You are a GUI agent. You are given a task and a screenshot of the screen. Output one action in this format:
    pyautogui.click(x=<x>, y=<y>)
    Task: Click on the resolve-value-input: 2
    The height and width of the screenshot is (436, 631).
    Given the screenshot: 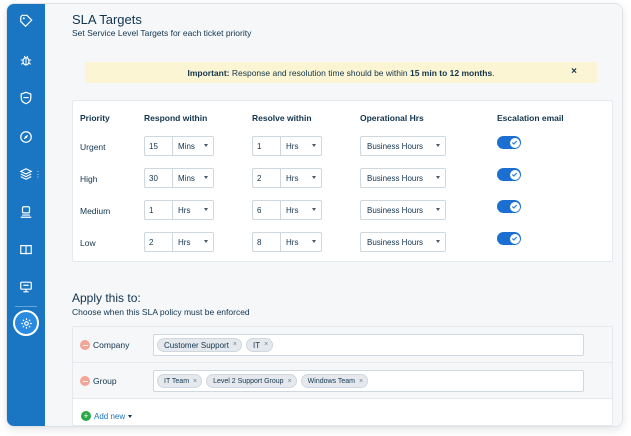 What is the action you would take?
    pyautogui.click(x=266, y=178)
    